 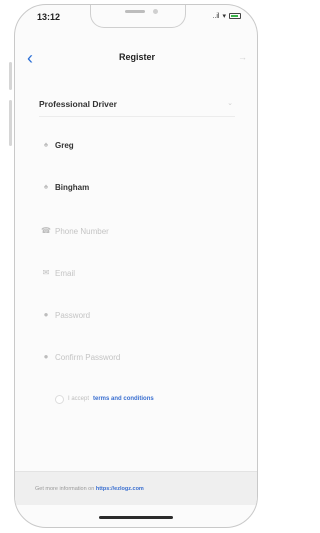 I want to click on terms-row: I accept terms and conditions, so click(x=104, y=399).